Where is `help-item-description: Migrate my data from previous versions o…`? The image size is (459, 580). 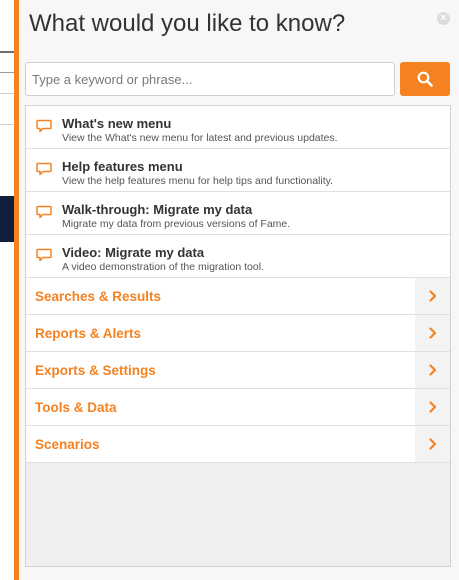
help-item-description: Migrate my data from previous versions o… is located at coordinates (176, 224).